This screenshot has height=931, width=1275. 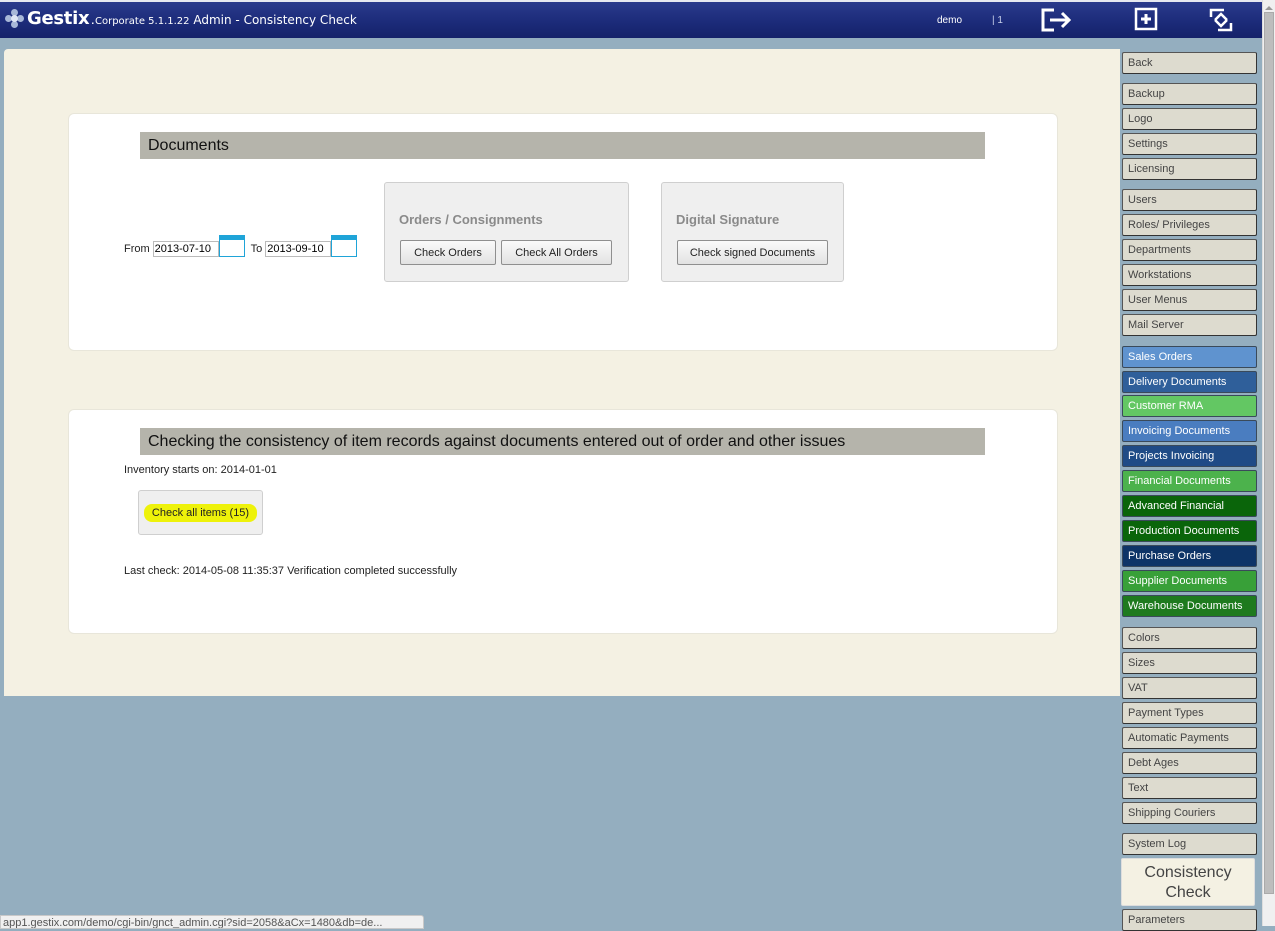 What do you see at coordinates (298, 248) in the screenshot?
I see `to-date-input` at bounding box center [298, 248].